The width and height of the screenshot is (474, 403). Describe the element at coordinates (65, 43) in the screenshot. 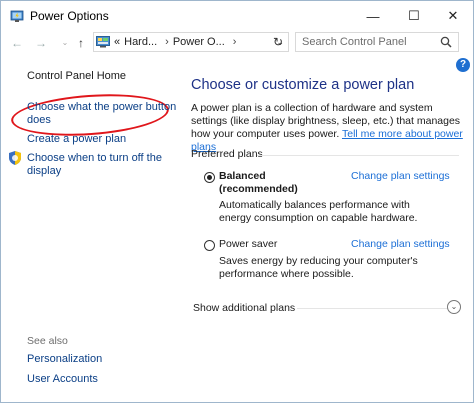

I see `recent-locations-icon: ⌄` at that location.